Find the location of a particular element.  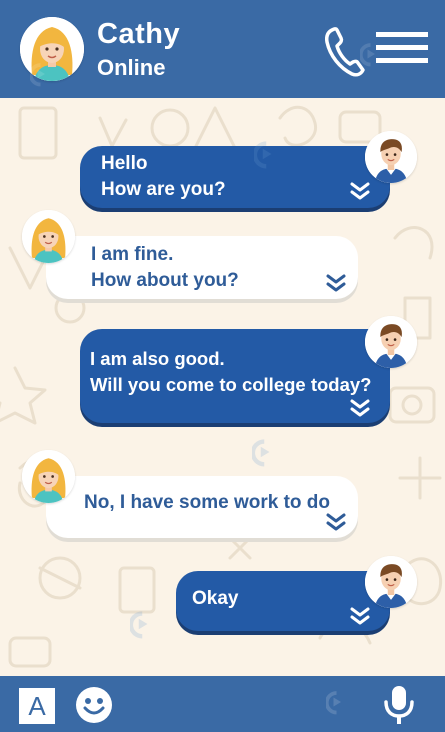

message-text: Hello How are you? is located at coordinates (163, 176).